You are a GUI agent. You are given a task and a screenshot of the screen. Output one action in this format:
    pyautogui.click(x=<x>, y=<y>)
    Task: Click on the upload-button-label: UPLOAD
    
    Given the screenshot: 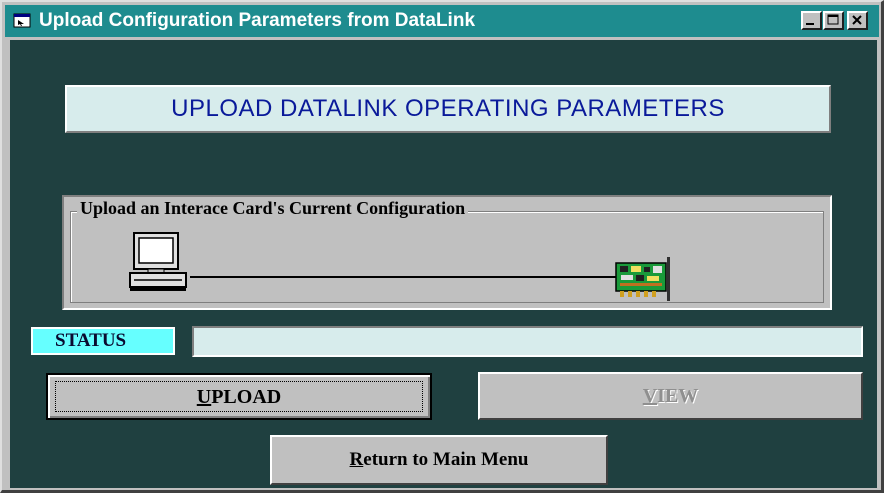 What is the action you would take?
    pyautogui.click(x=239, y=396)
    